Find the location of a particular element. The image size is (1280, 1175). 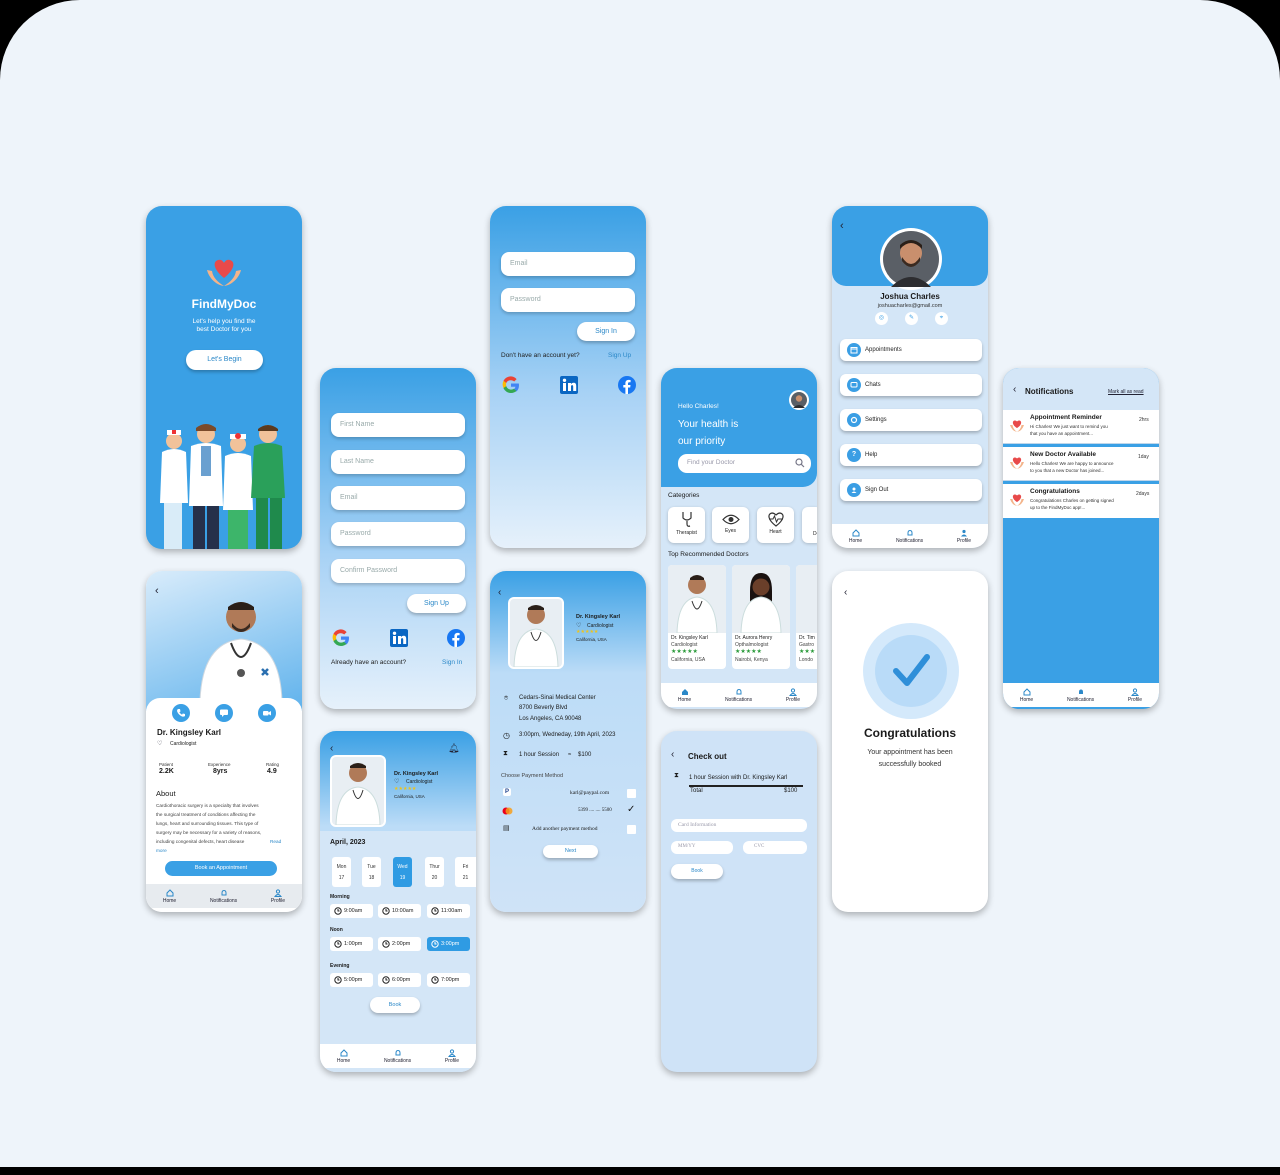

next-button: Next is located at coordinates (570, 851).